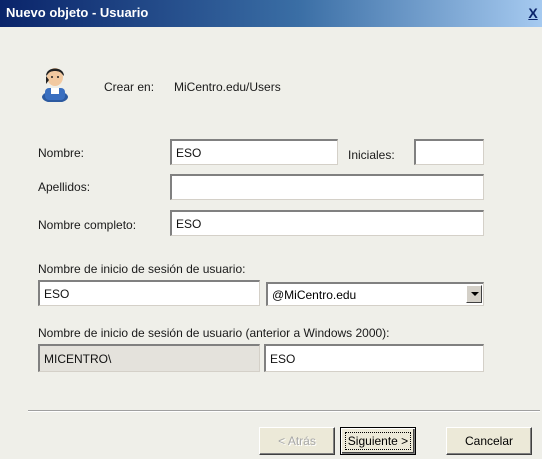  What do you see at coordinates (327, 187) in the screenshot?
I see `last-name-input` at bounding box center [327, 187].